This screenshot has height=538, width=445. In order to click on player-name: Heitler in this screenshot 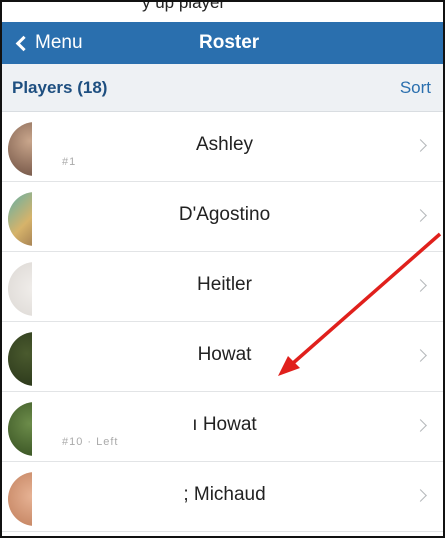, I will do `click(224, 284)`.